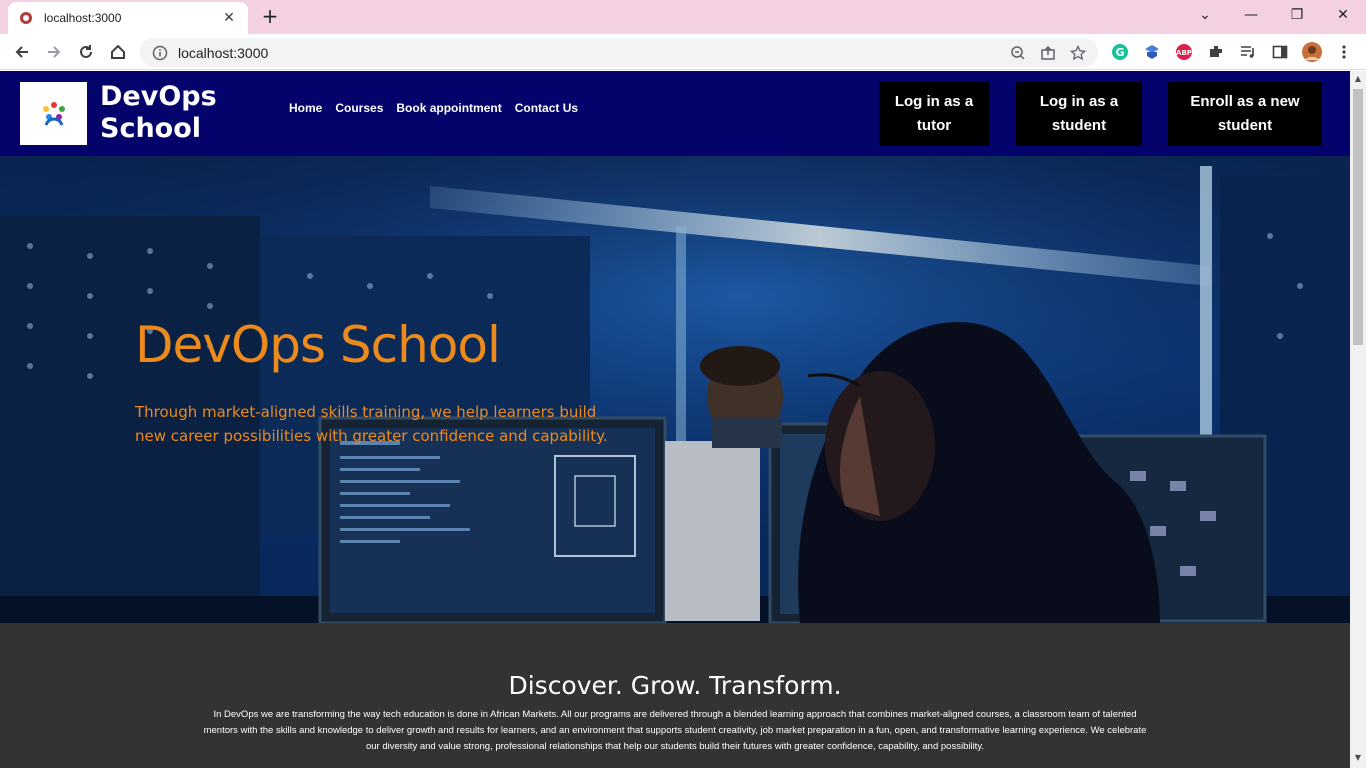 Image resolution: width=1366 pixels, height=768 pixels. What do you see at coordinates (1358, 79) in the screenshot?
I see `scroll-up-arrow-icon: ▲` at bounding box center [1358, 79].